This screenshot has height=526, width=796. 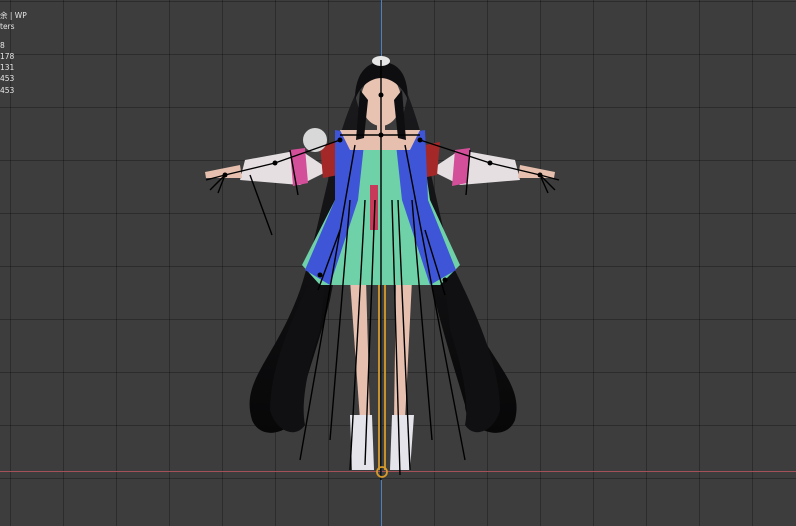 I want to click on stat-objects: 8, so click(x=2, y=45).